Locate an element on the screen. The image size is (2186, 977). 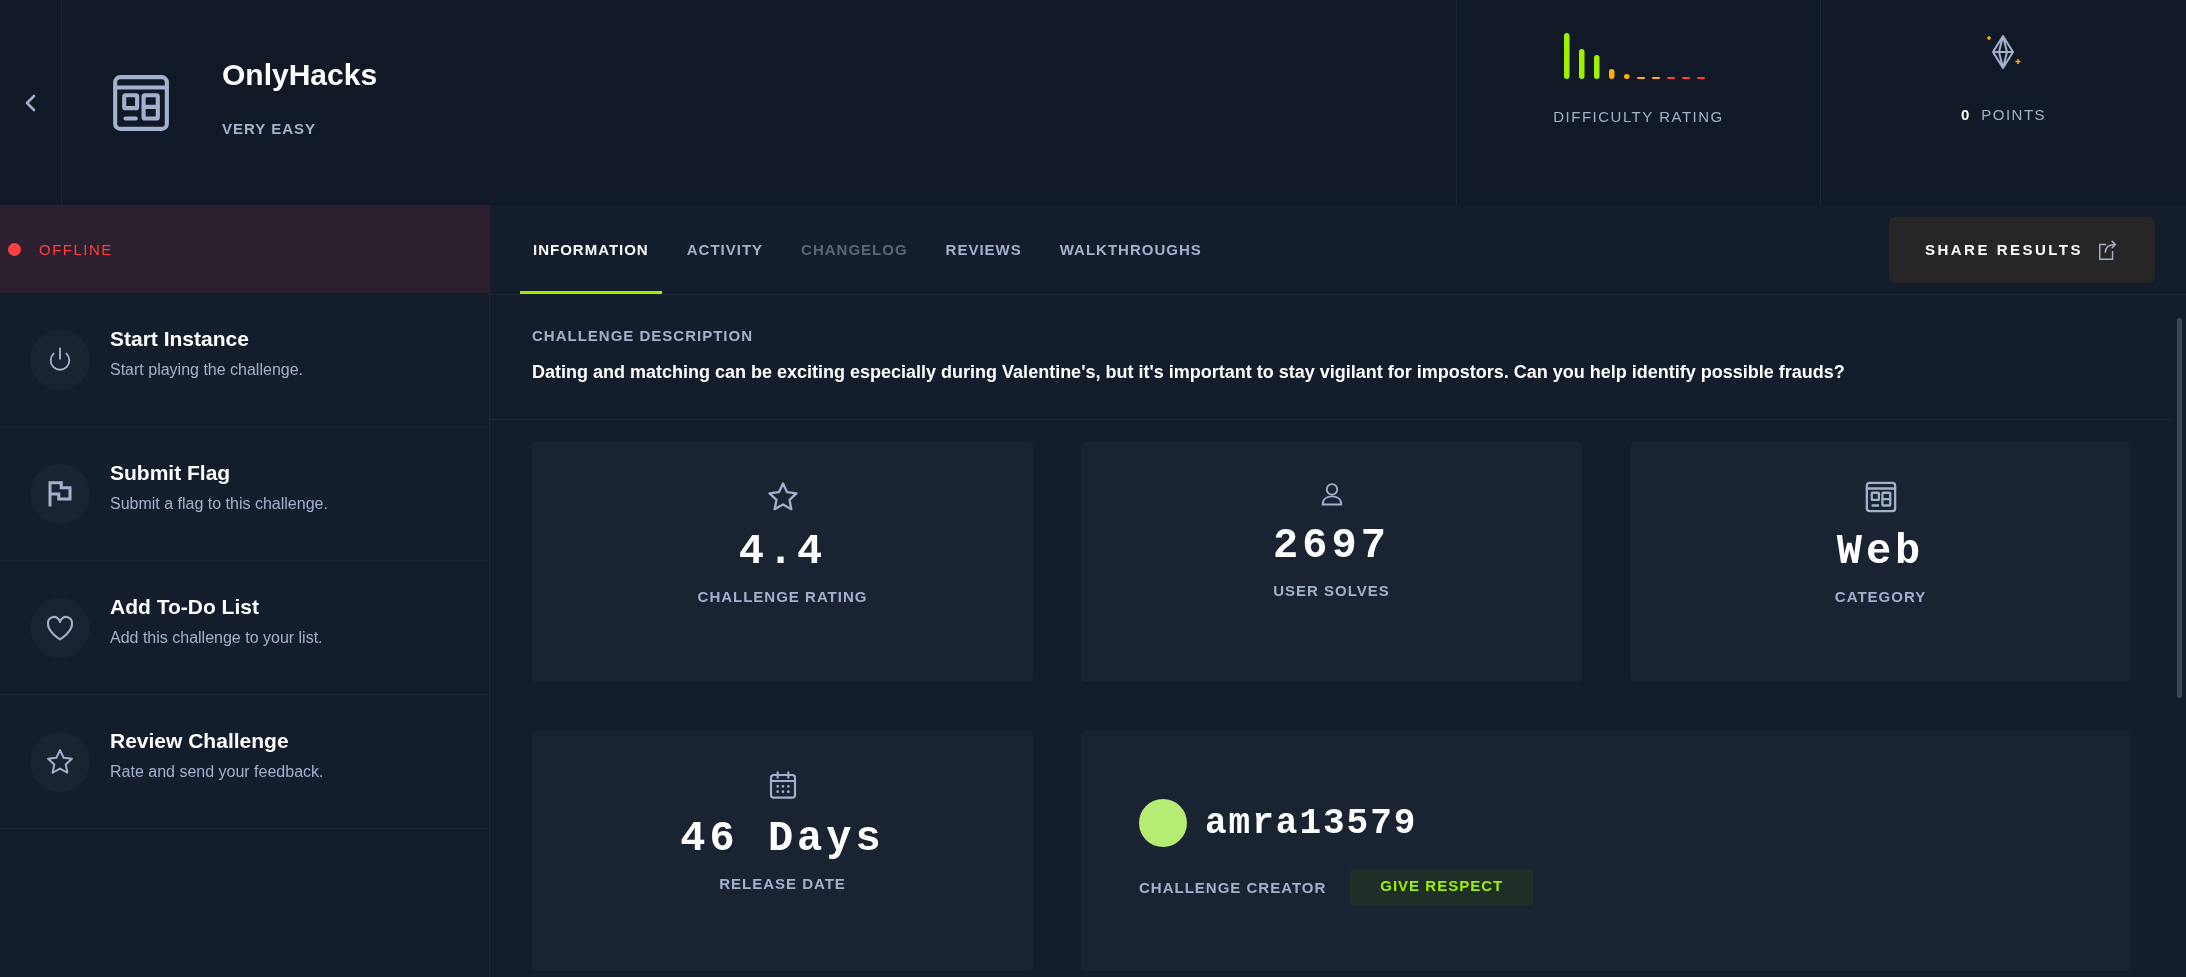
stat-label: RELEASE DATE is located at coordinates (782, 883).